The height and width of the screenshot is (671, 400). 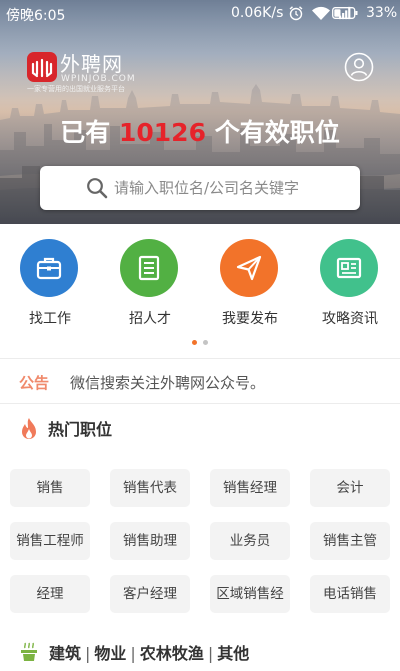 What do you see at coordinates (50, 541) in the screenshot?
I see `hot-job-tag: 销售工程师` at bounding box center [50, 541].